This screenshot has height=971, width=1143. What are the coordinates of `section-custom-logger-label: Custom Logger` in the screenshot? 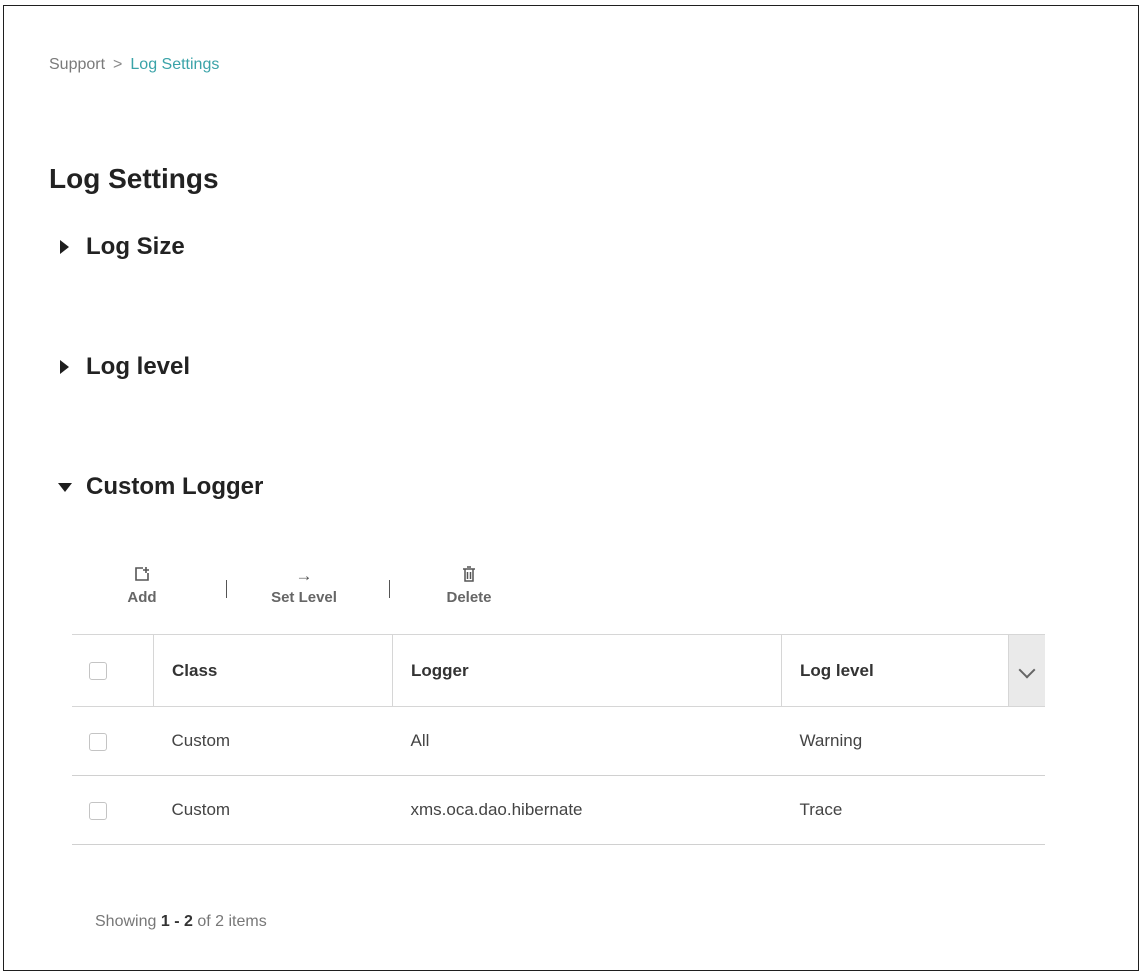 It's located at (175, 486).